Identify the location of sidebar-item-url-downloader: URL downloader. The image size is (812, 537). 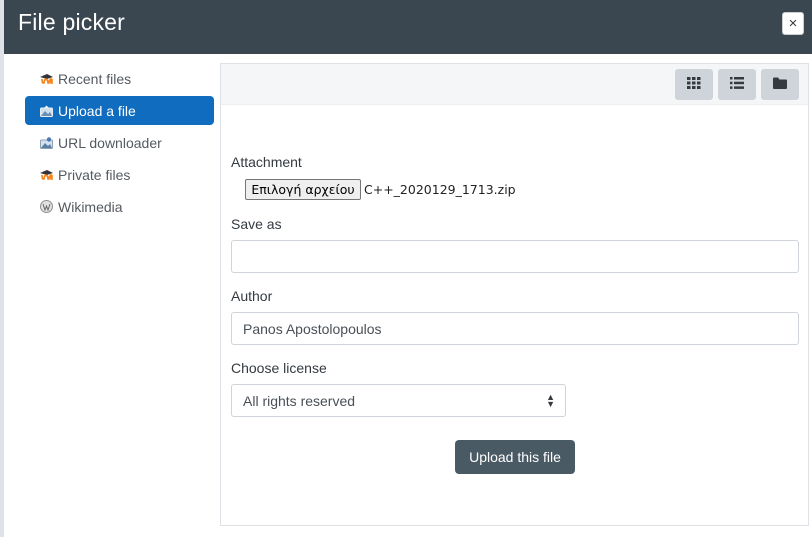
(119, 142).